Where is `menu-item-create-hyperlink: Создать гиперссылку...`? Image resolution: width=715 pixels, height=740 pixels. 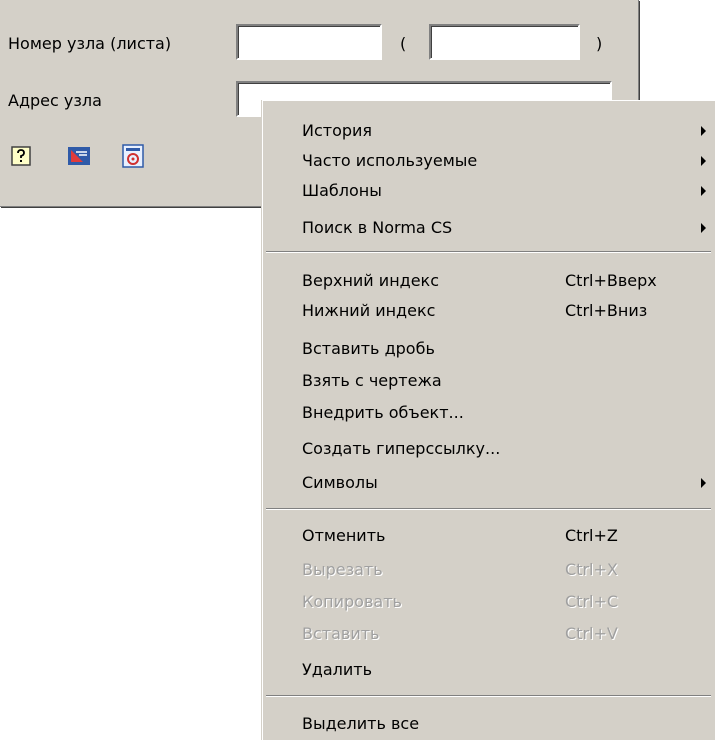
menu-item-create-hyperlink: Создать гиперссылку... is located at coordinates (488, 449).